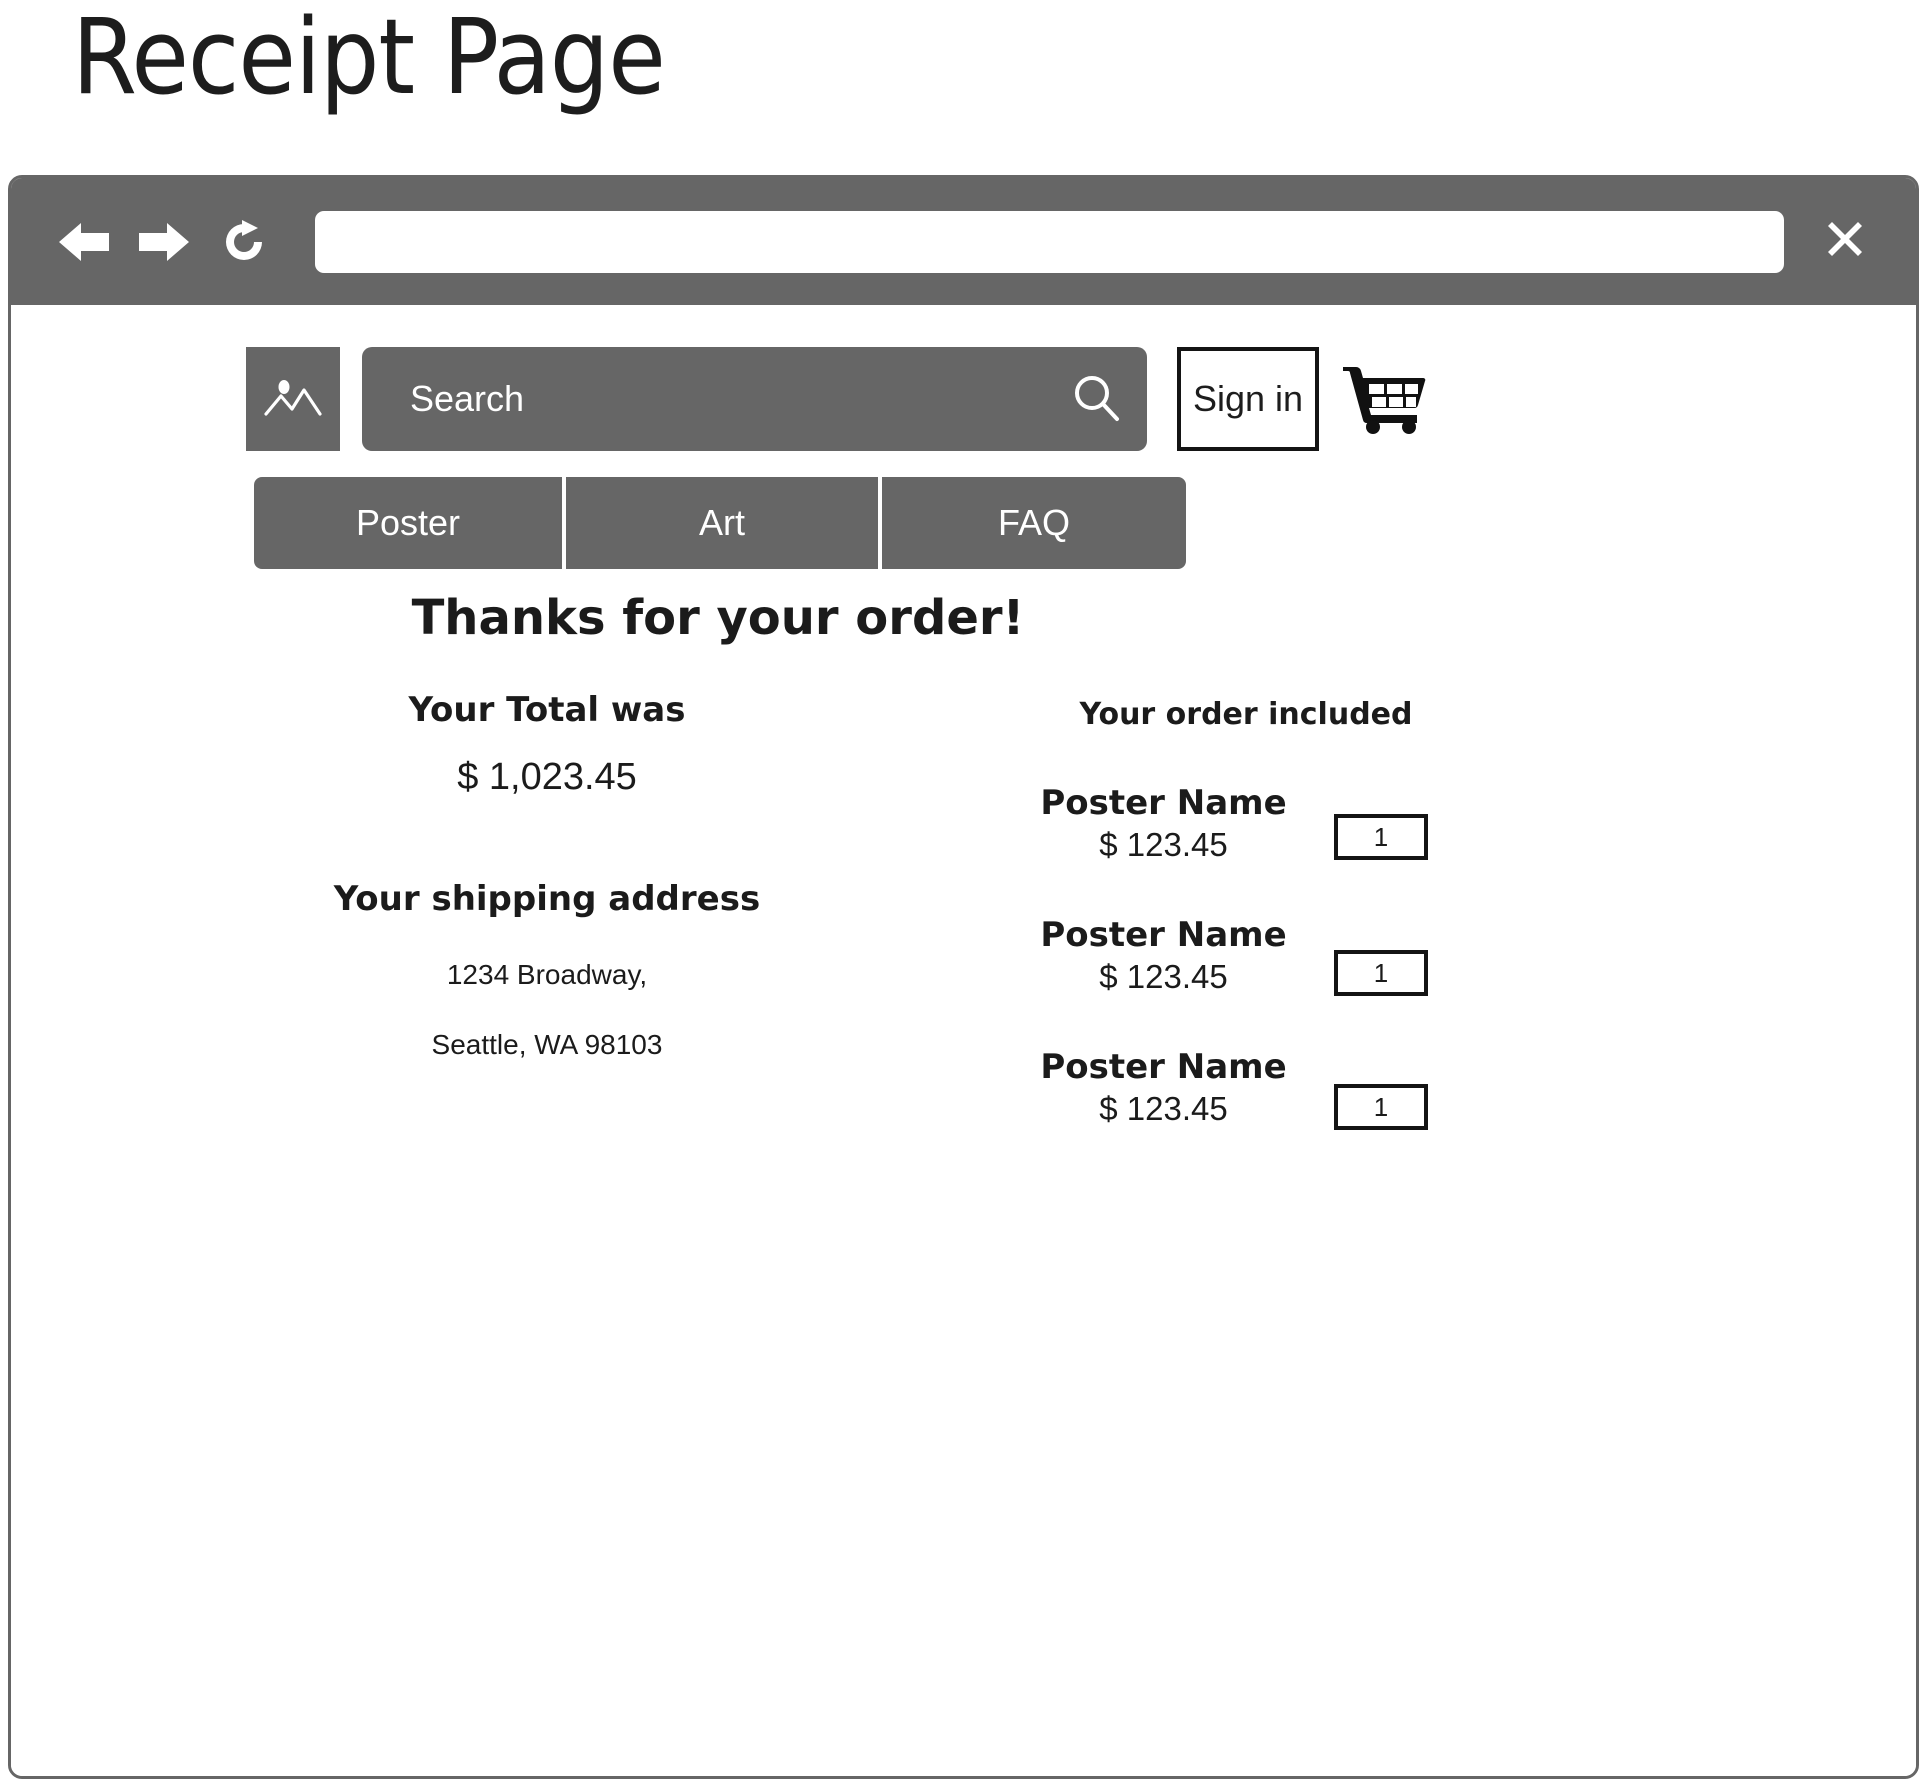 Image resolution: width=1927 pixels, height=1785 pixels. I want to click on close-icon, so click(1845, 241).